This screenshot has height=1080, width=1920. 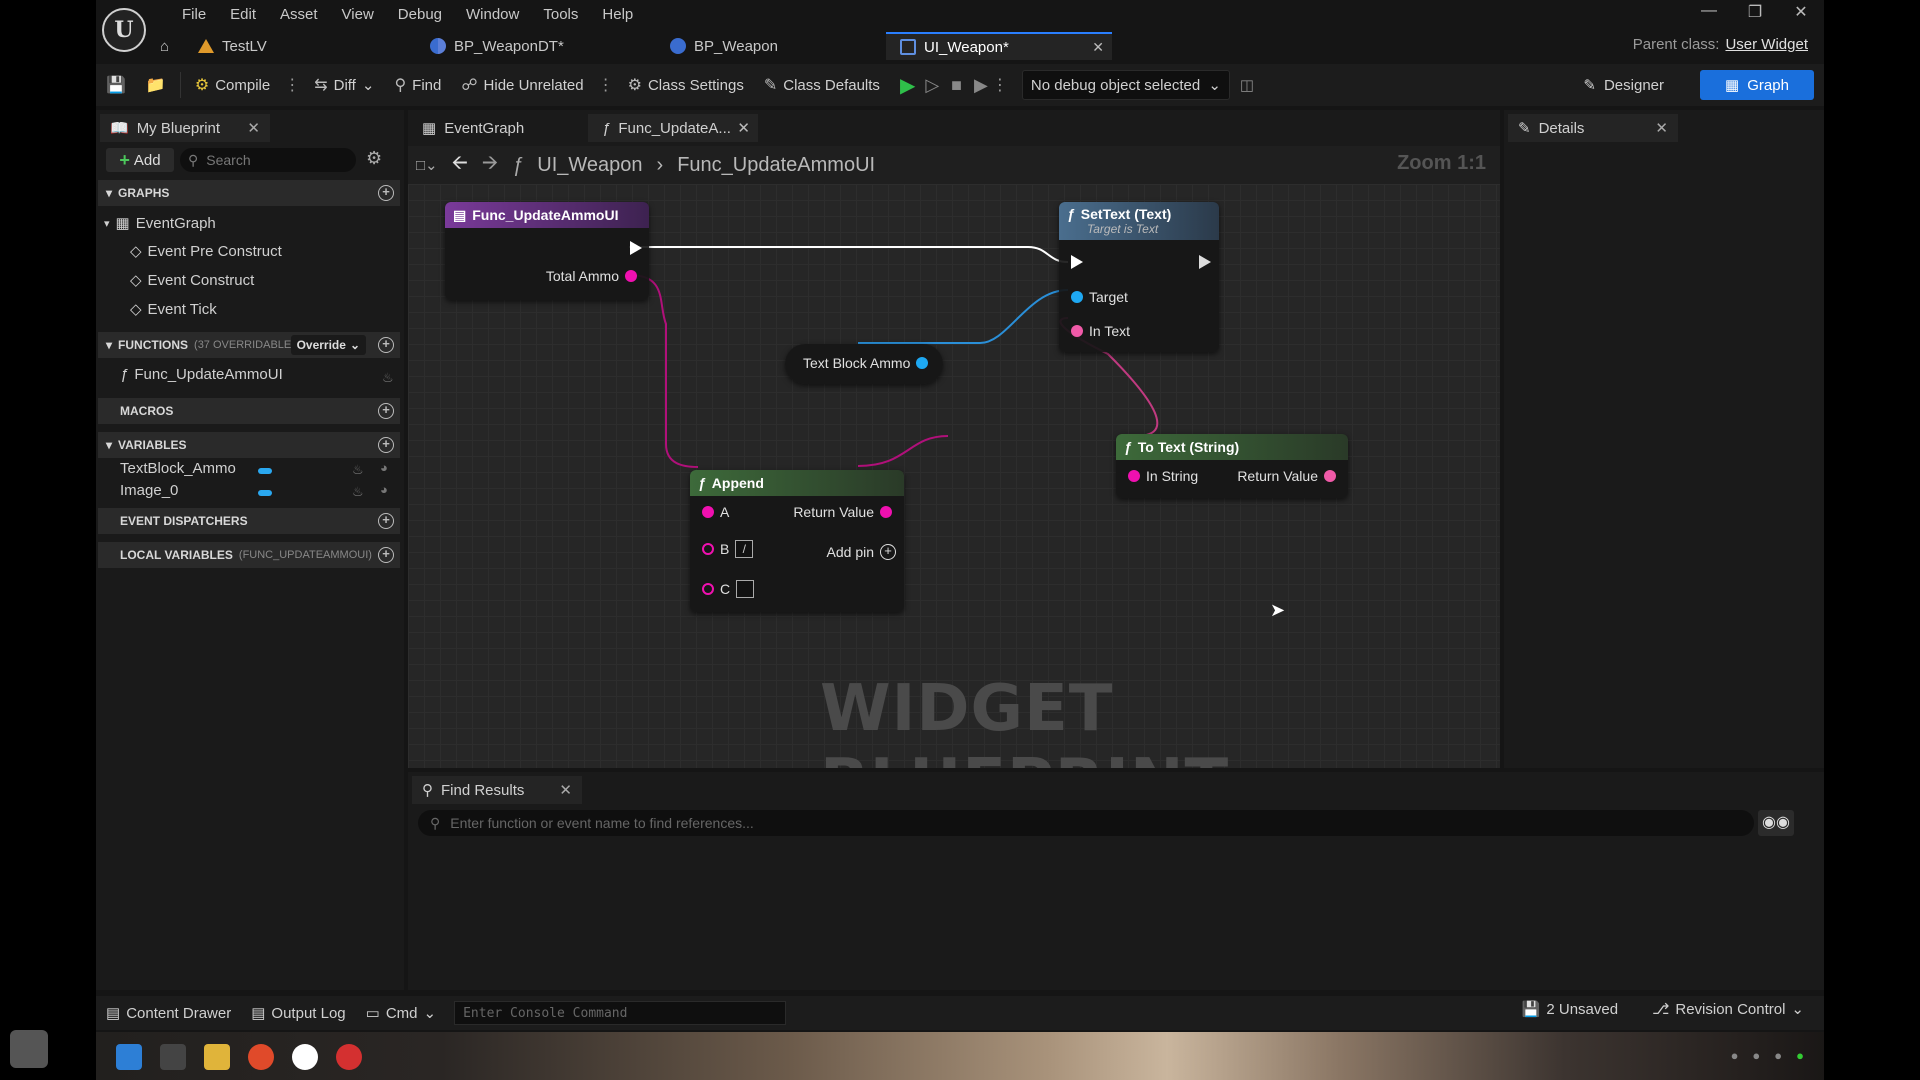 I want to click on menu-file: File, so click(x=194, y=14).